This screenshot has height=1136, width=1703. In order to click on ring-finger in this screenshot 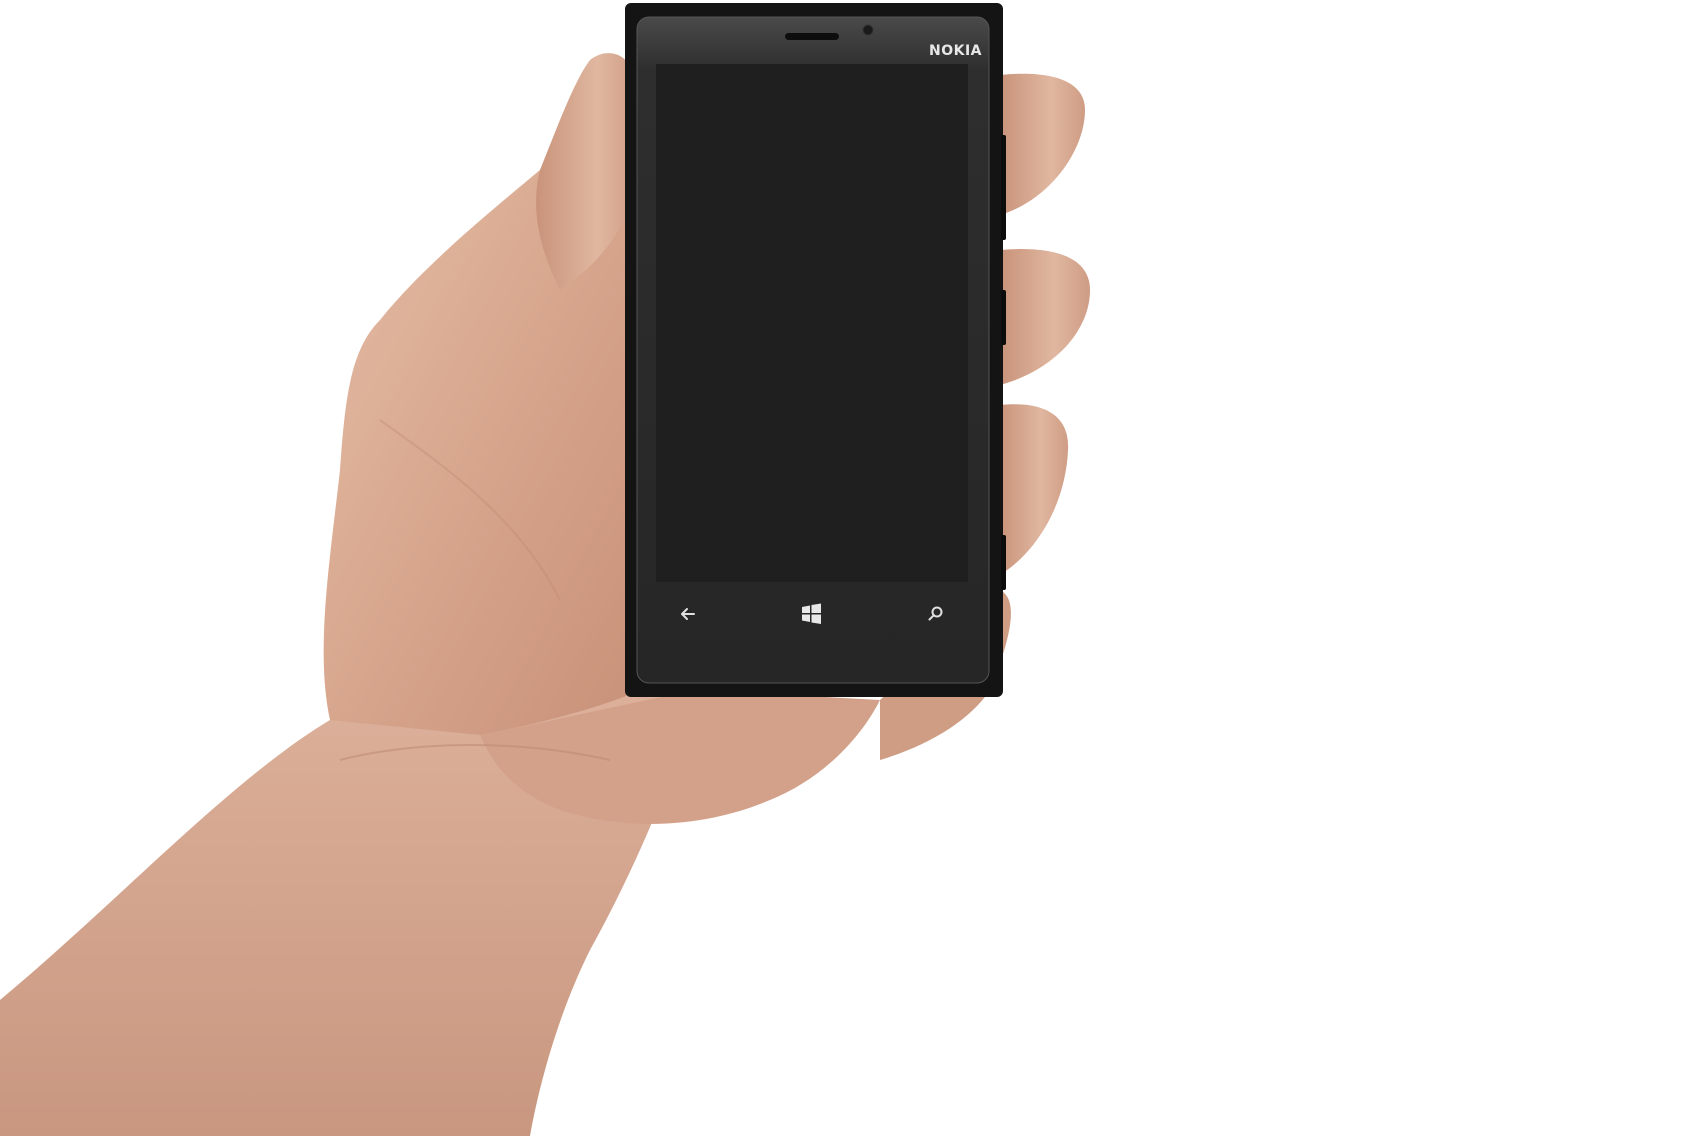, I will do `click(1034, 489)`.